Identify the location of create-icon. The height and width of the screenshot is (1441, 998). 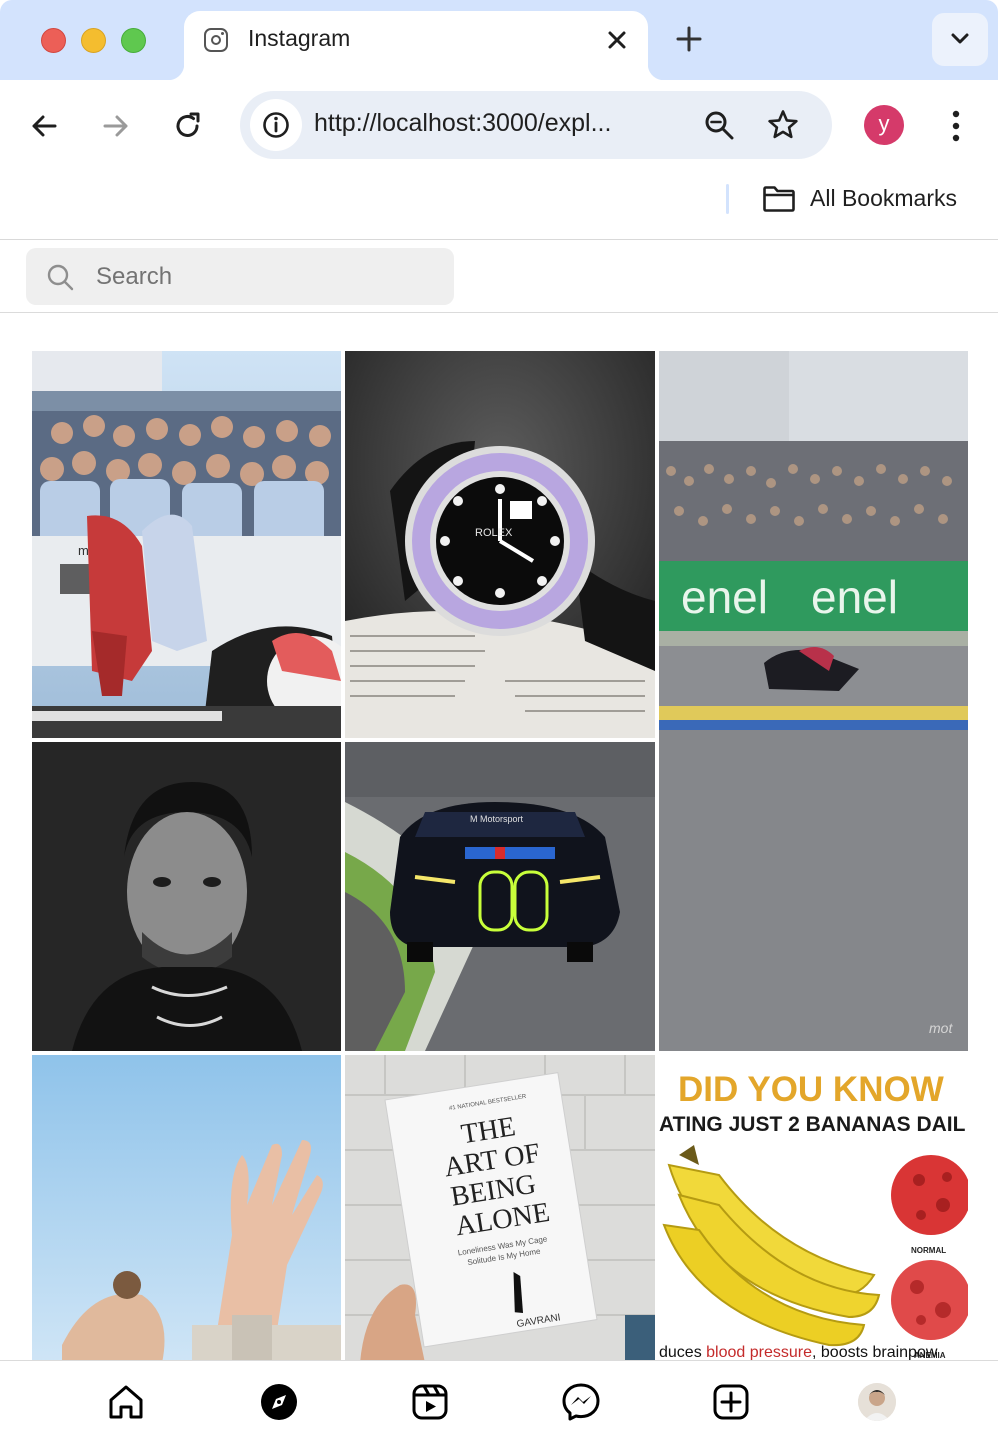
(731, 1402).